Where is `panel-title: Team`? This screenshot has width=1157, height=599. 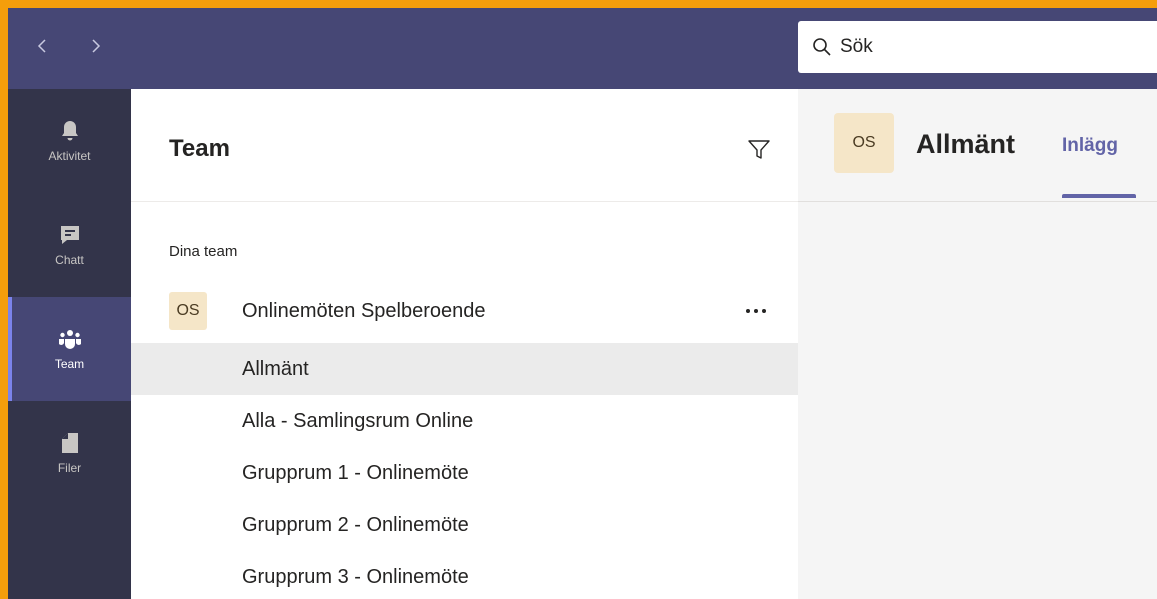 panel-title: Team is located at coordinates (199, 148).